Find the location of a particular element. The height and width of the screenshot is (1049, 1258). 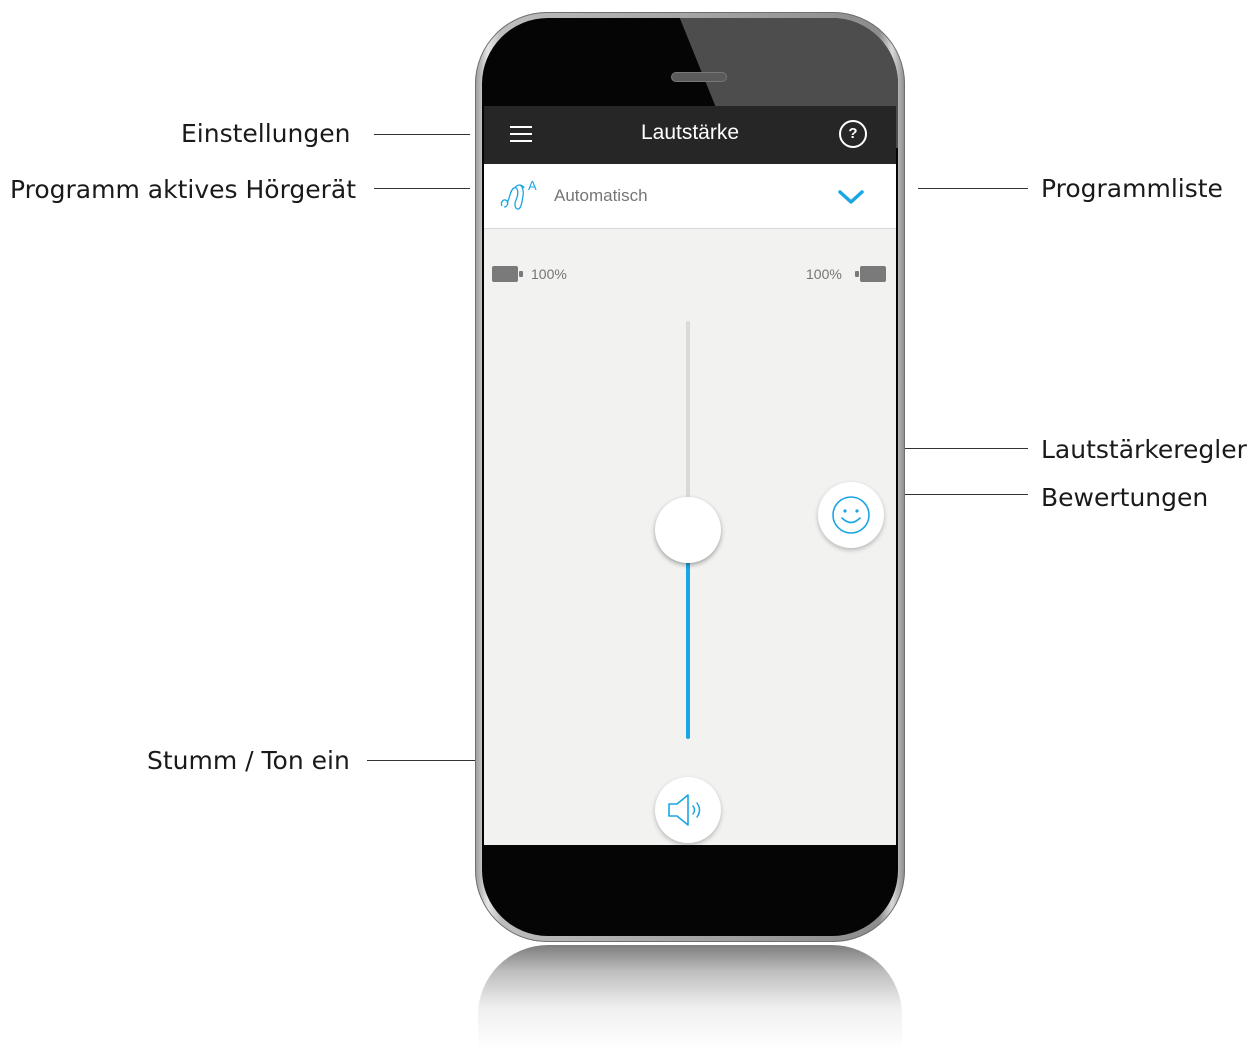

callout-ratings: Bewertungen is located at coordinates (1125, 497).